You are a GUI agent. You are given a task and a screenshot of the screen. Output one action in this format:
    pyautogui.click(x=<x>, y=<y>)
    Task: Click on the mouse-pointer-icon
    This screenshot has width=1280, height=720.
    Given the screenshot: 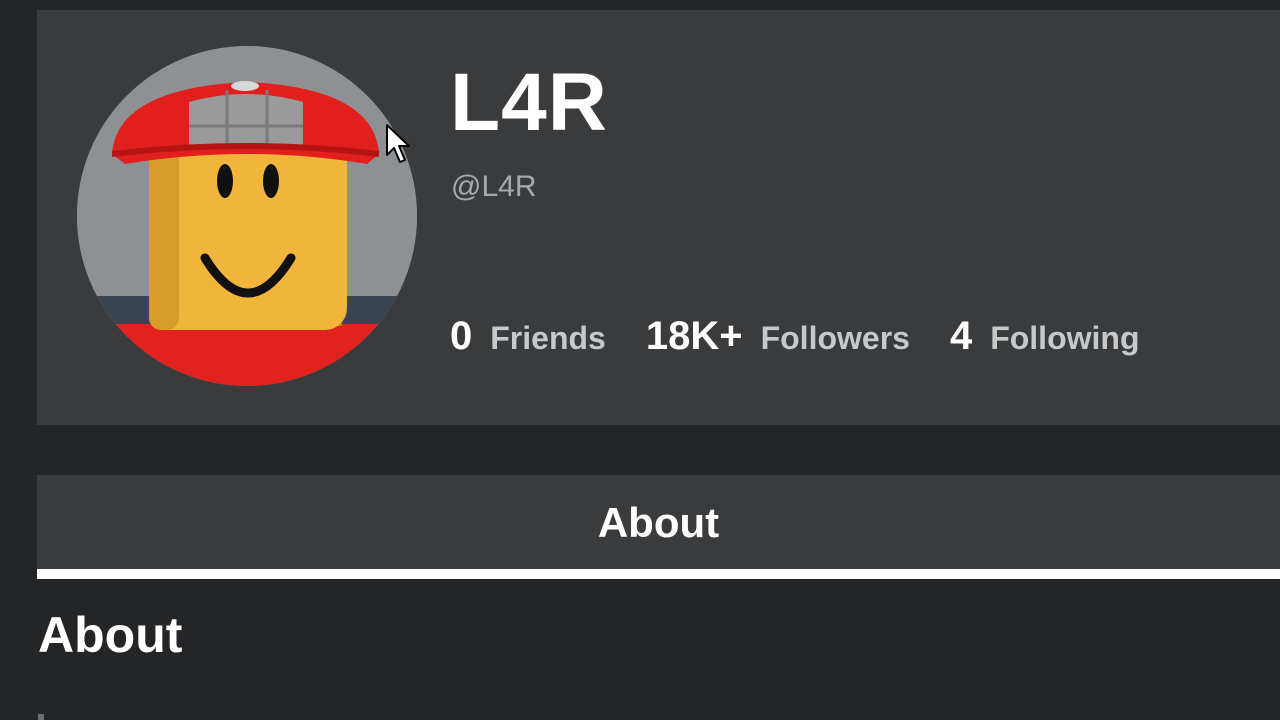 What is the action you would take?
    pyautogui.click(x=398, y=143)
    